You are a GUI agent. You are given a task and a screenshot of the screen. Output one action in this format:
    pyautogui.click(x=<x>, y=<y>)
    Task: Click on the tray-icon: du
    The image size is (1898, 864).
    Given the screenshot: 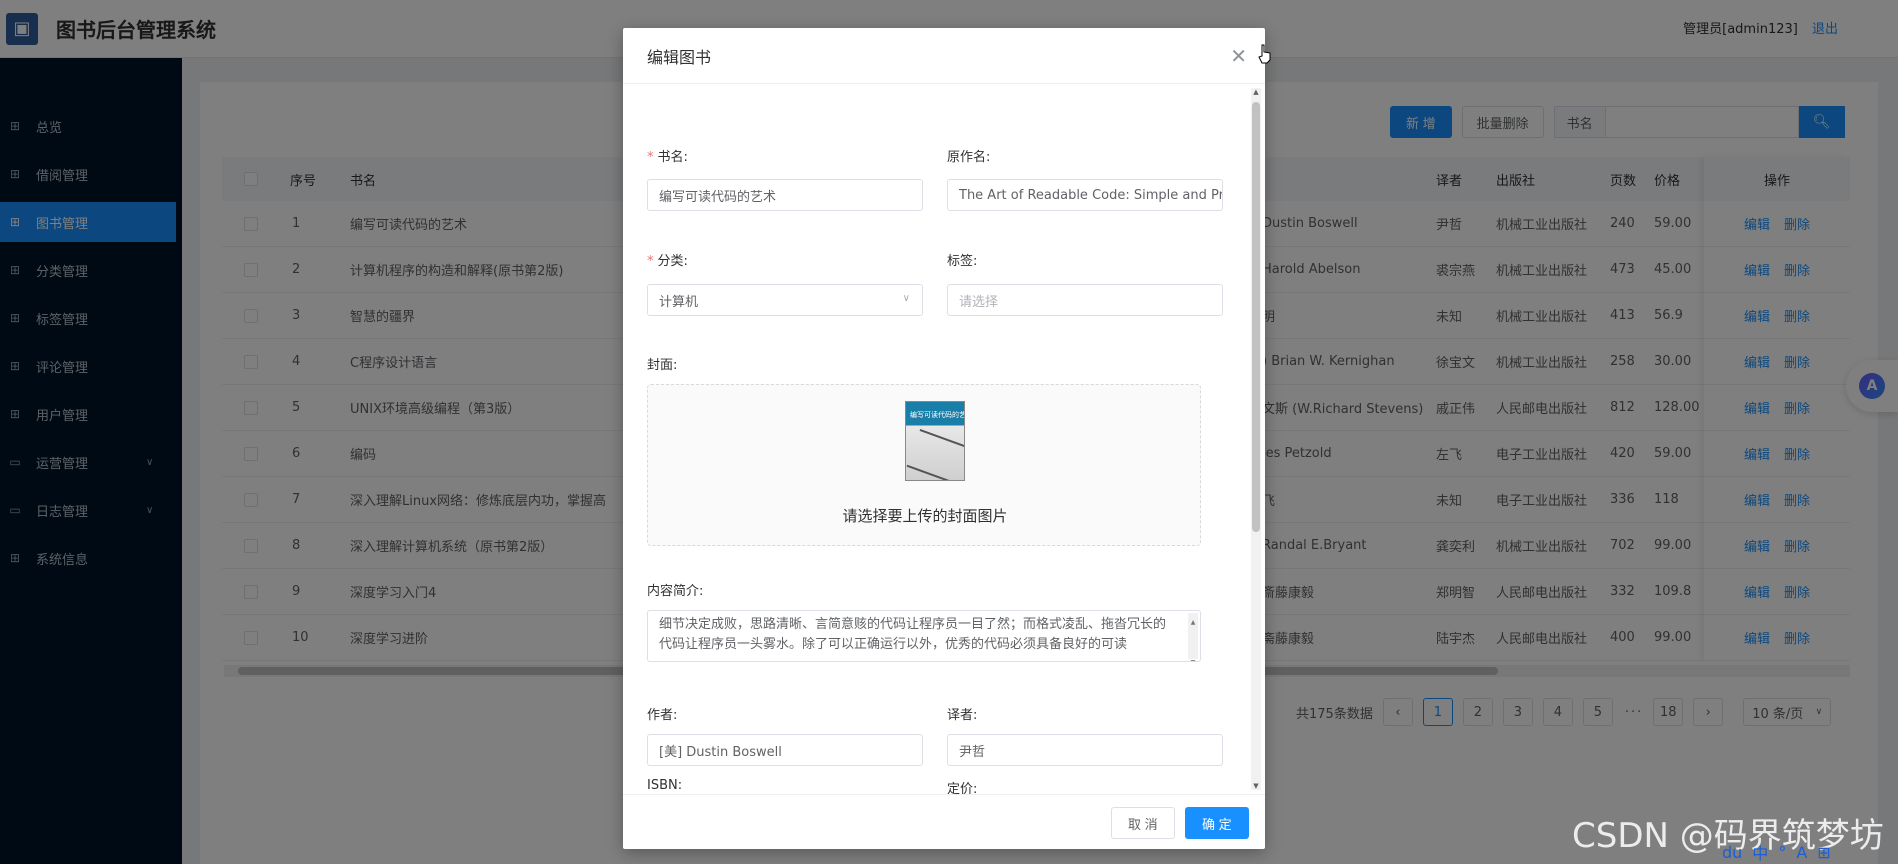 What is the action you would take?
    pyautogui.click(x=1732, y=852)
    